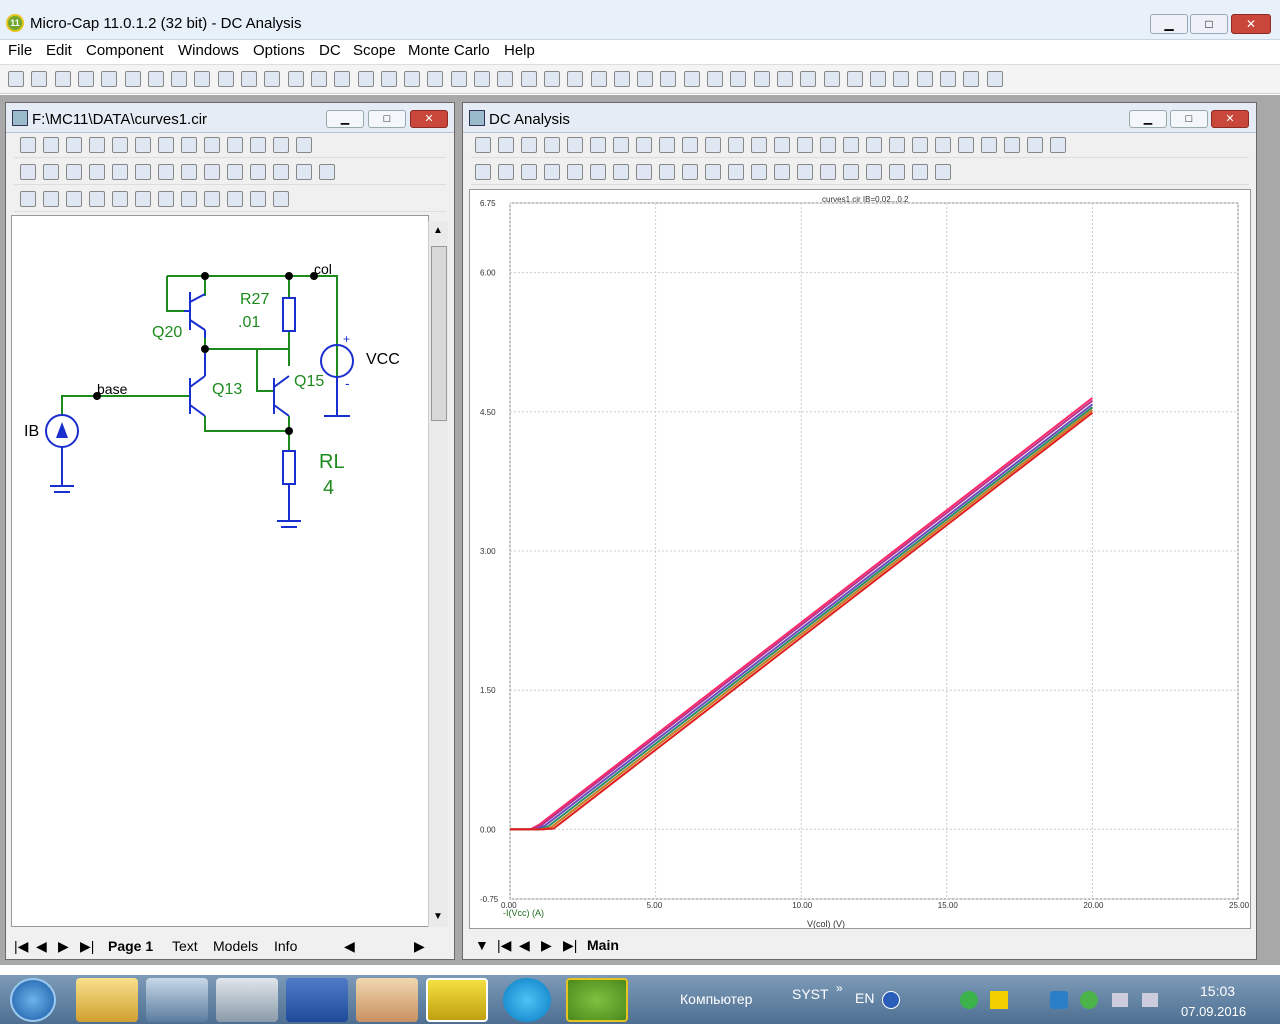 Image resolution: width=1280 pixels, height=1024 pixels. What do you see at coordinates (1251, 24) in the screenshot?
I see `close-button: ✕` at bounding box center [1251, 24].